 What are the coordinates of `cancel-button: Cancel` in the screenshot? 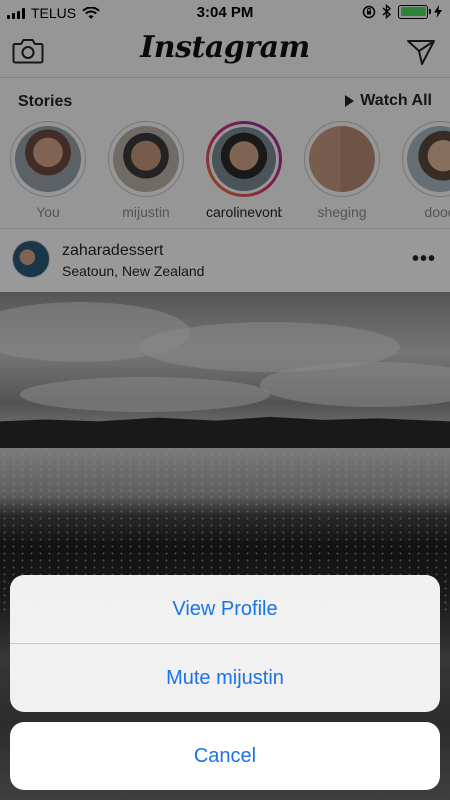 It's located at (225, 756).